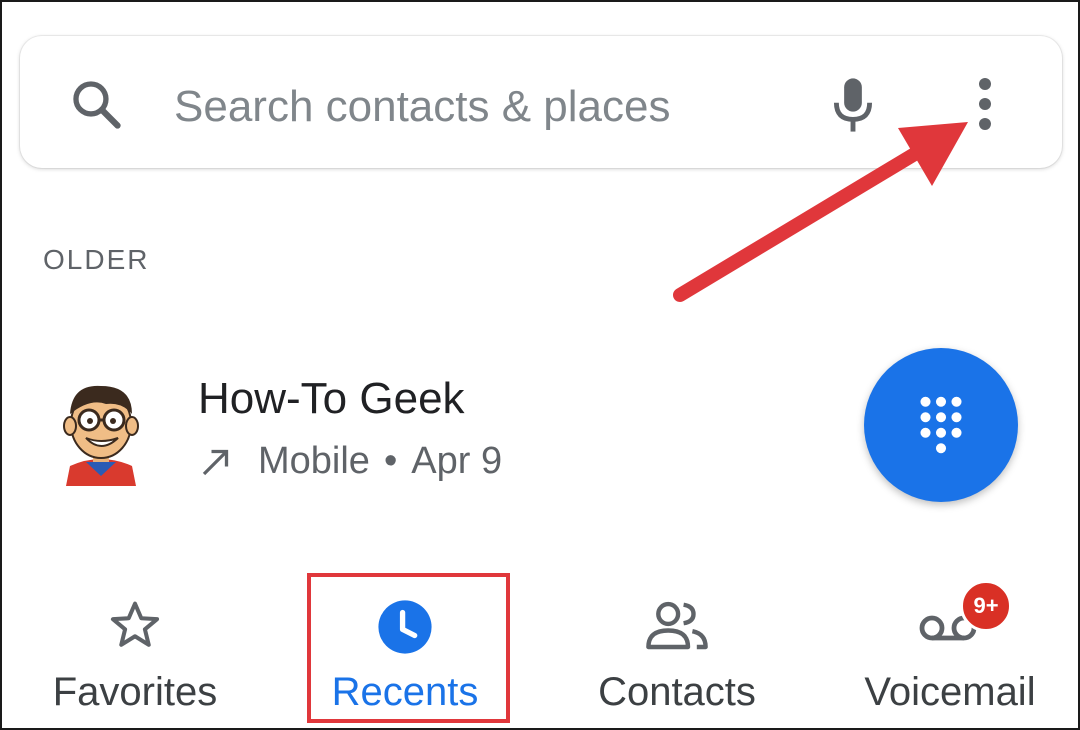 The width and height of the screenshot is (1080, 730). I want to click on dialpad-icon, so click(941, 425).